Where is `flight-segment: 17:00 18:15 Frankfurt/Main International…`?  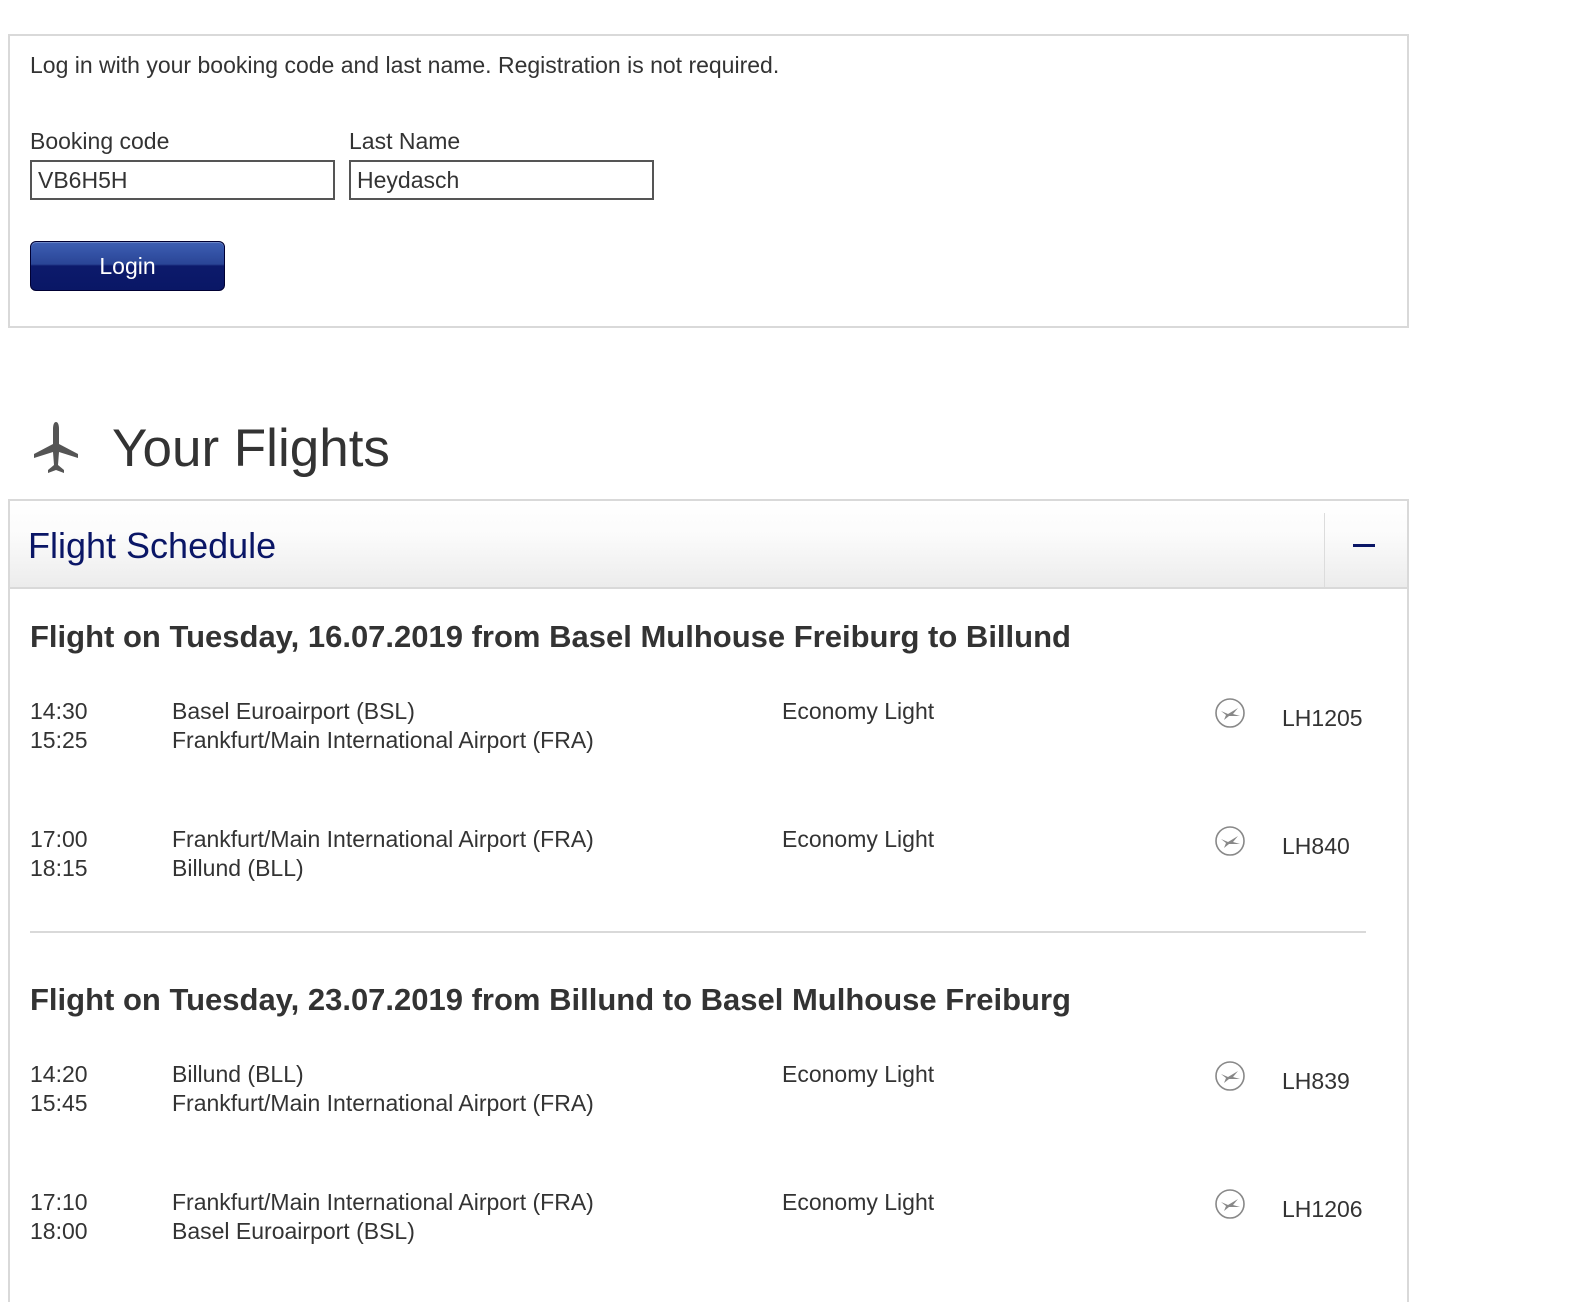 flight-segment: 17:00 18:15 Frankfurt/Main International… is located at coordinates (713, 855).